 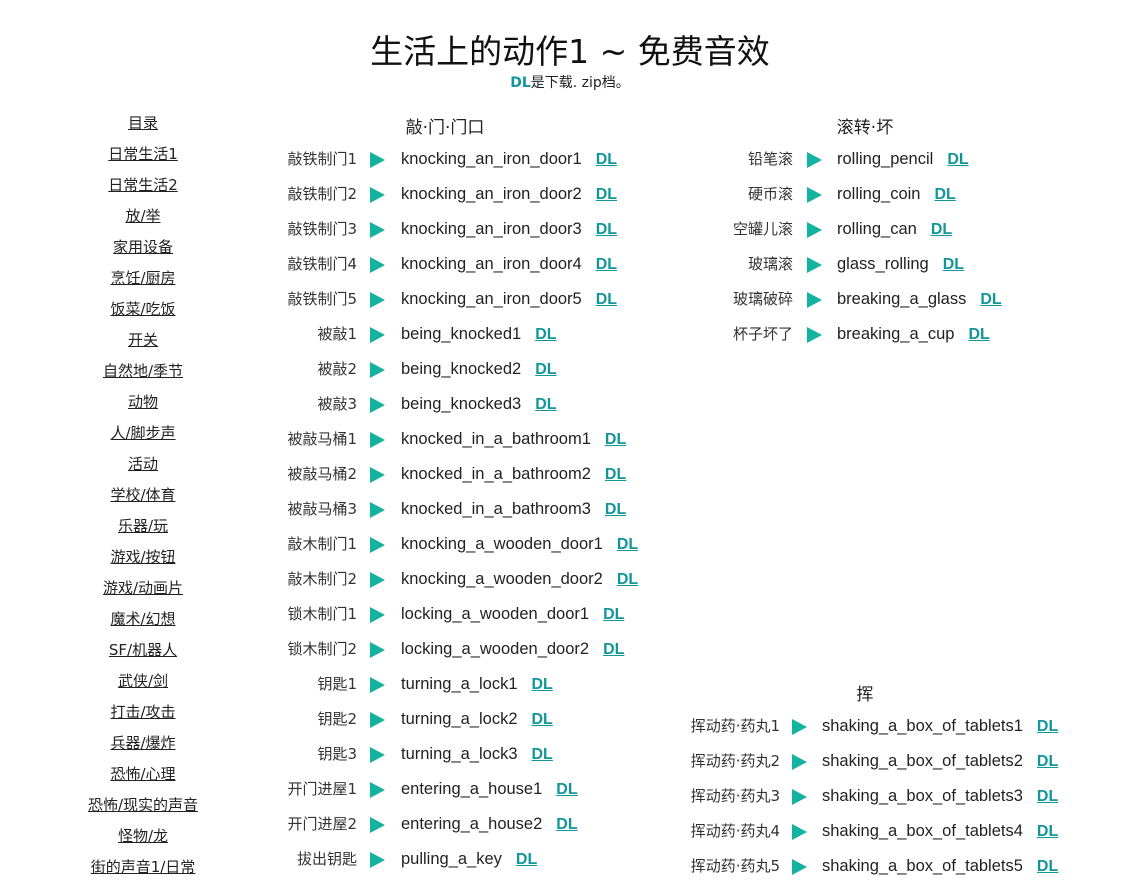 I want to click on sound-label-cn: 敲铁制门2, so click(x=322, y=194).